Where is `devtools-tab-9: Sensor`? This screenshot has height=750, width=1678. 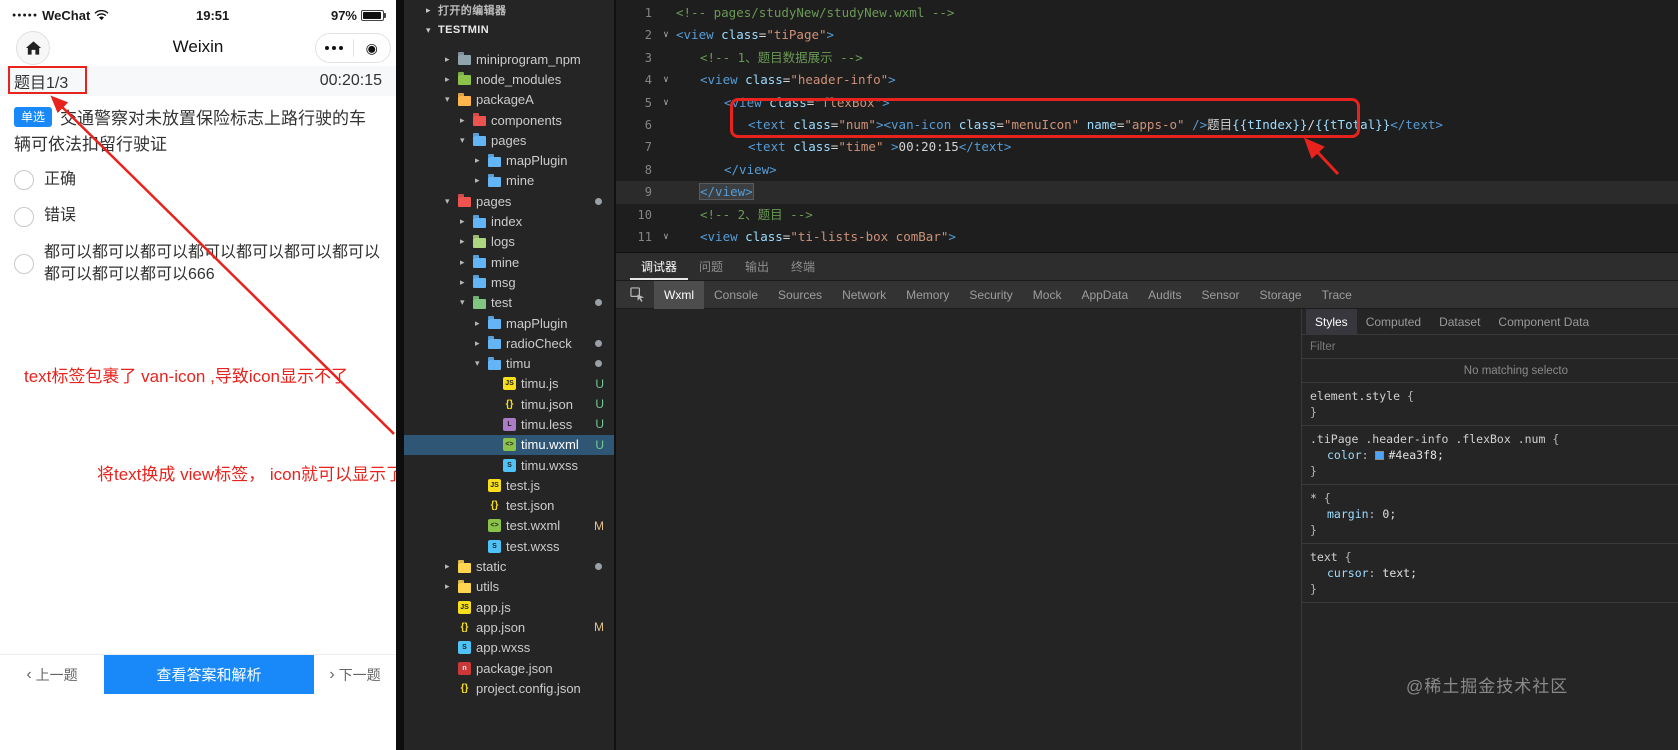 devtools-tab-9: Sensor is located at coordinates (1221, 295).